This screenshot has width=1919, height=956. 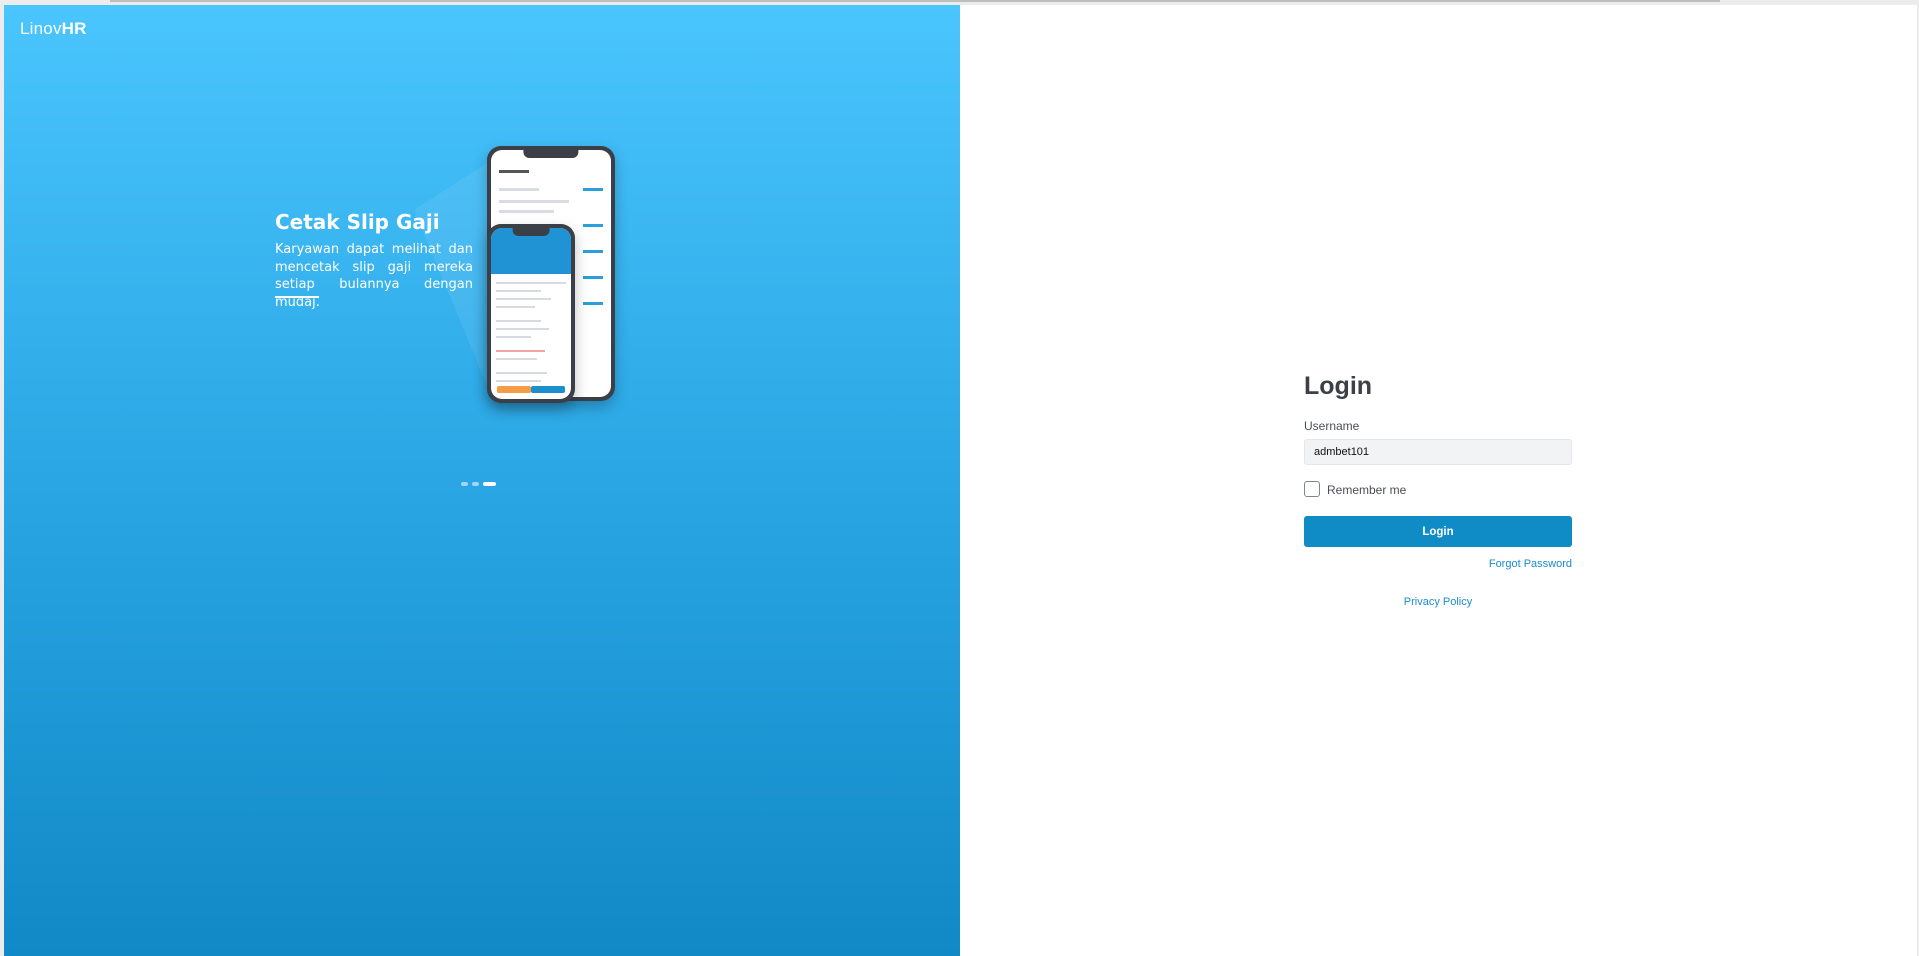 What do you see at coordinates (357, 222) in the screenshot?
I see `slide-title: Cetak Slip Gaji` at bounding box center [357, 222].